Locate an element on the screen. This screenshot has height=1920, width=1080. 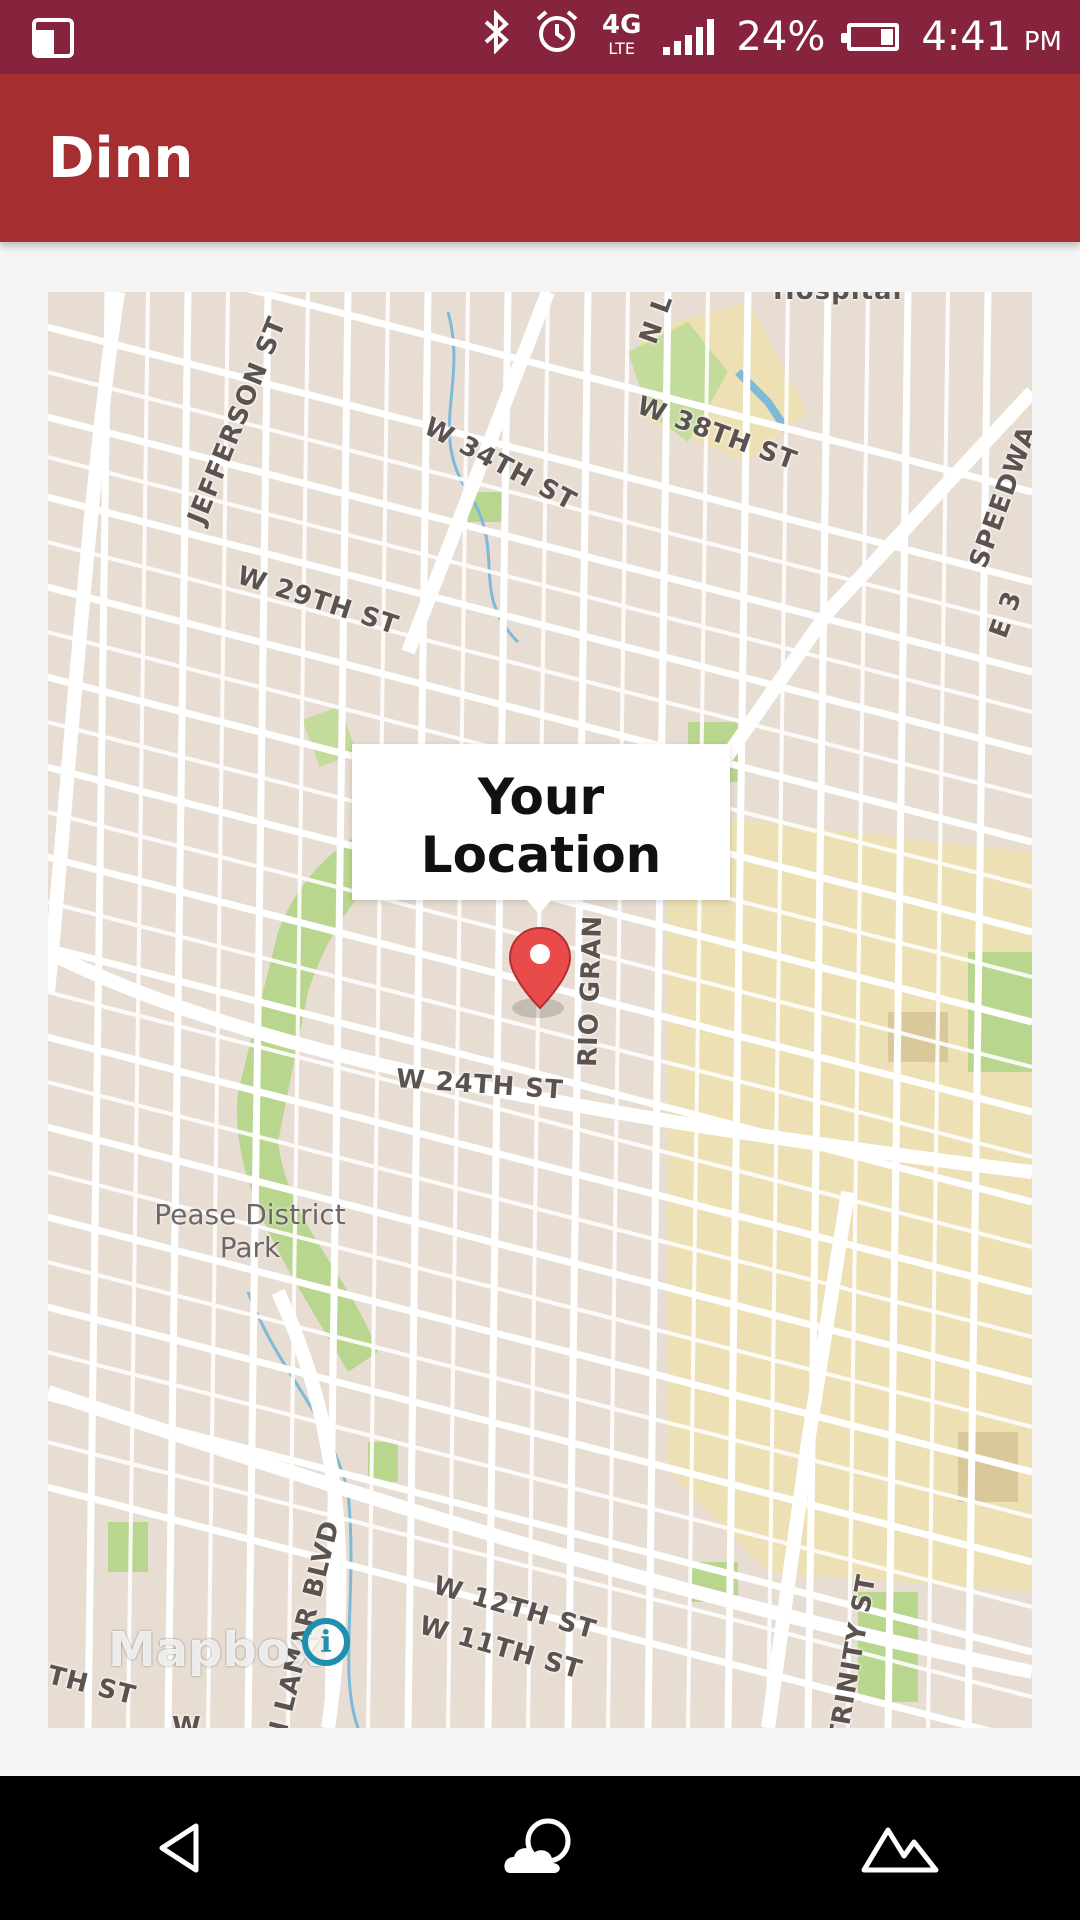
cloud-icon is located at coordinates (540, 1848).